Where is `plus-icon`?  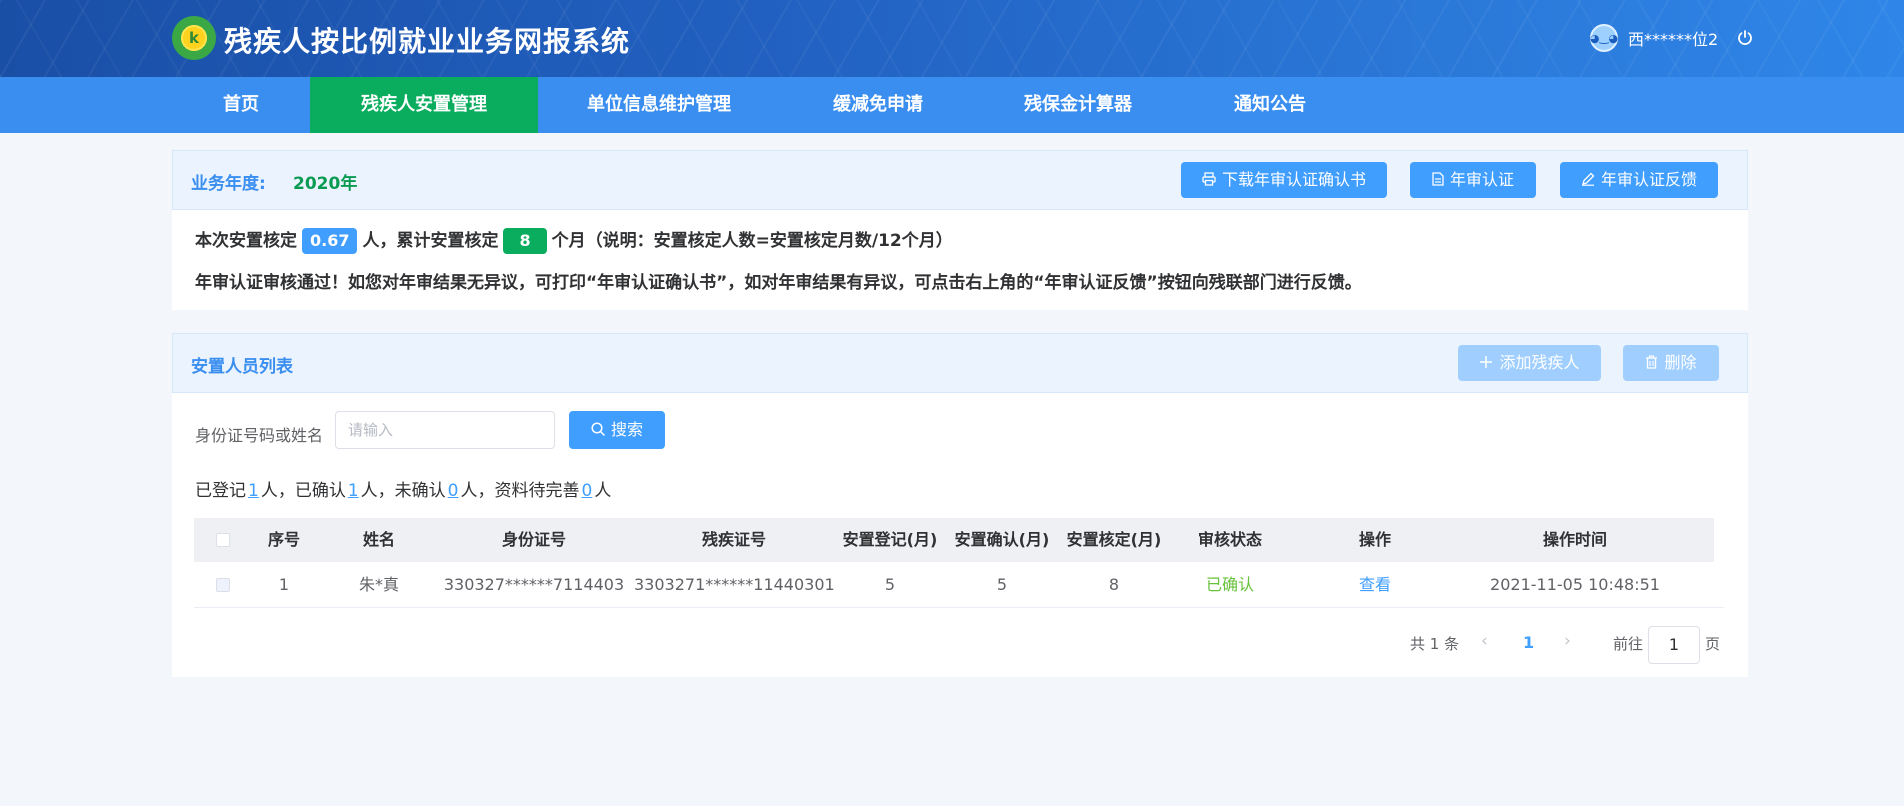 plus-icon is located at coordinates (1486, 364).